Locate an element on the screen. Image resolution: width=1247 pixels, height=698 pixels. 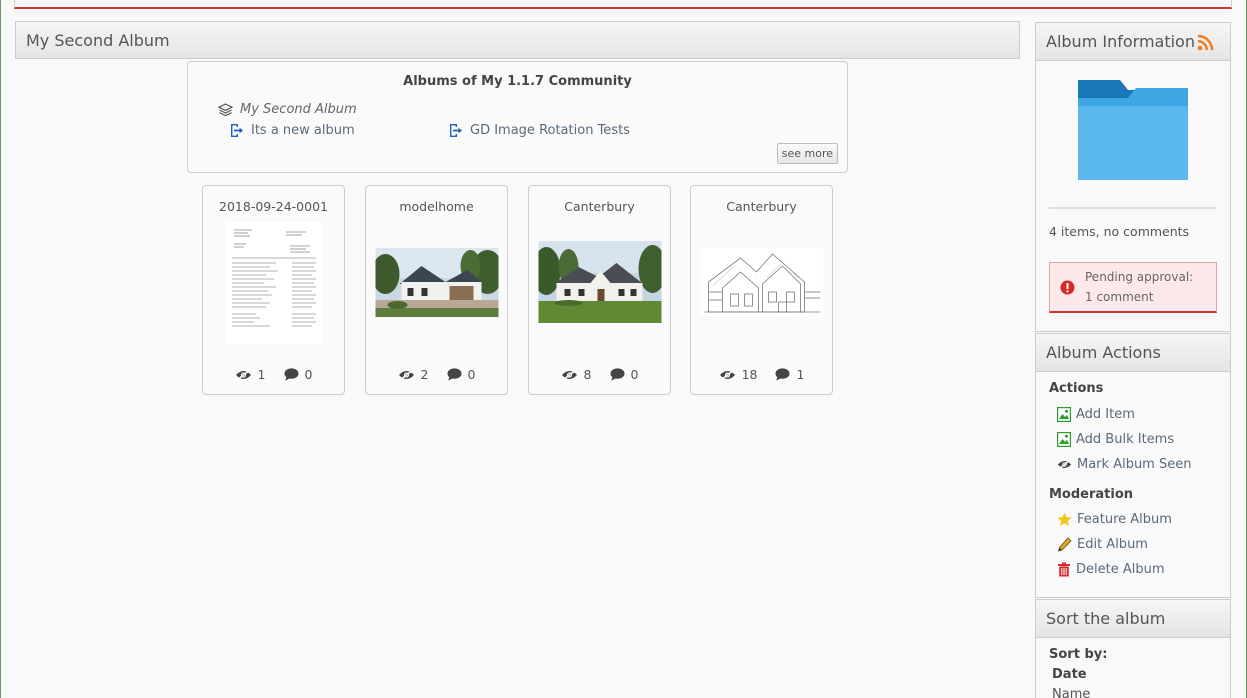
views-count: 18 is located at coordinates (749, 374).